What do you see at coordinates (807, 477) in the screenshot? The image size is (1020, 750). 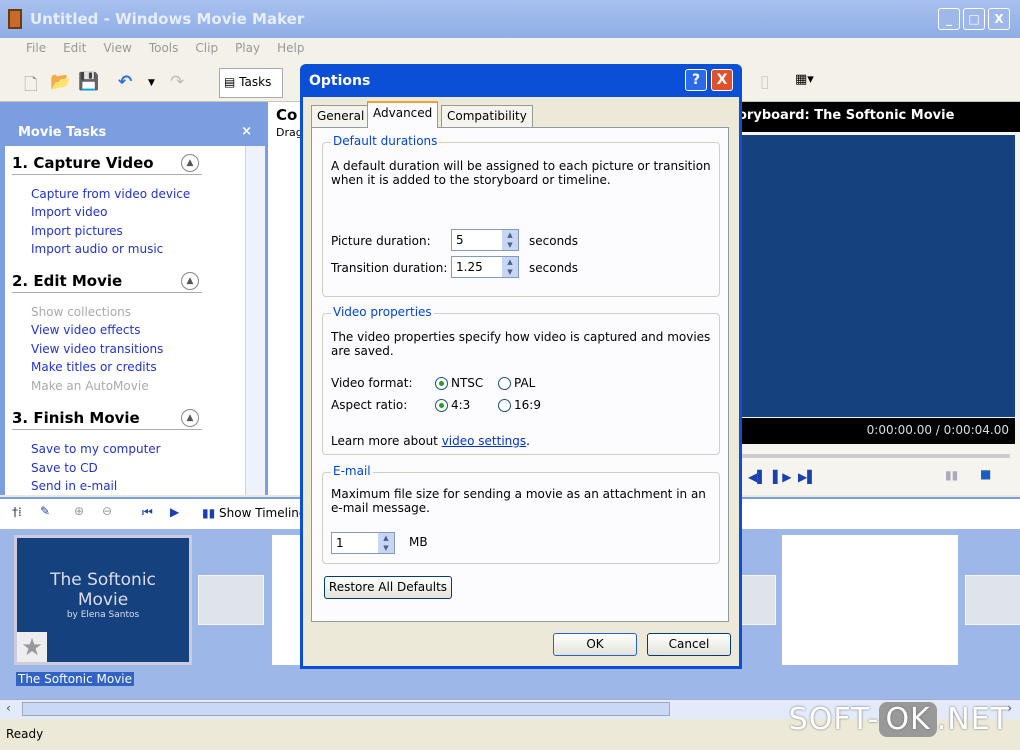 I see `end-icon: ▶▌` at bounding box center [807, 477].